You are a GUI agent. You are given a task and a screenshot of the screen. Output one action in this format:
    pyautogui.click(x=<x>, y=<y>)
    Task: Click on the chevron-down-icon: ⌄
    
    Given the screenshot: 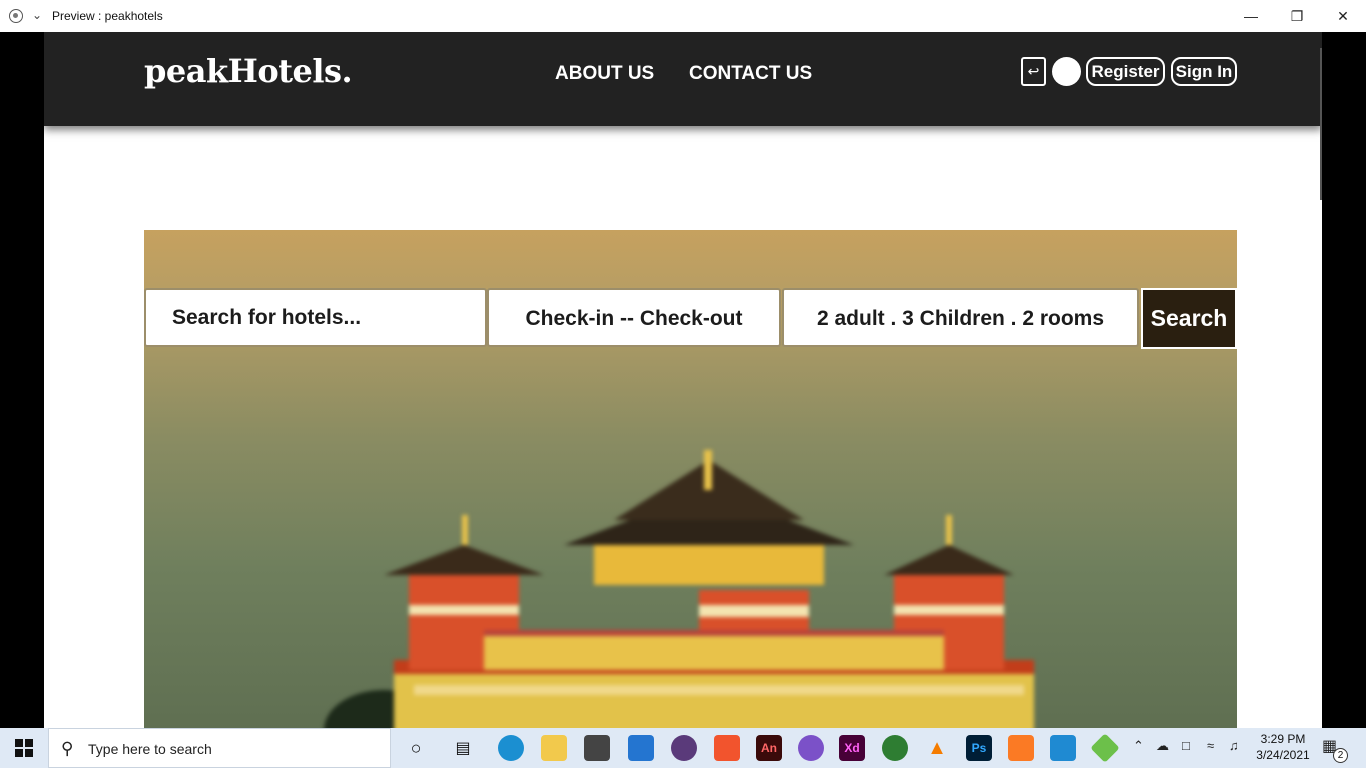 What is the action you would take?
    pyautogui.click(x=37, y=15)
    